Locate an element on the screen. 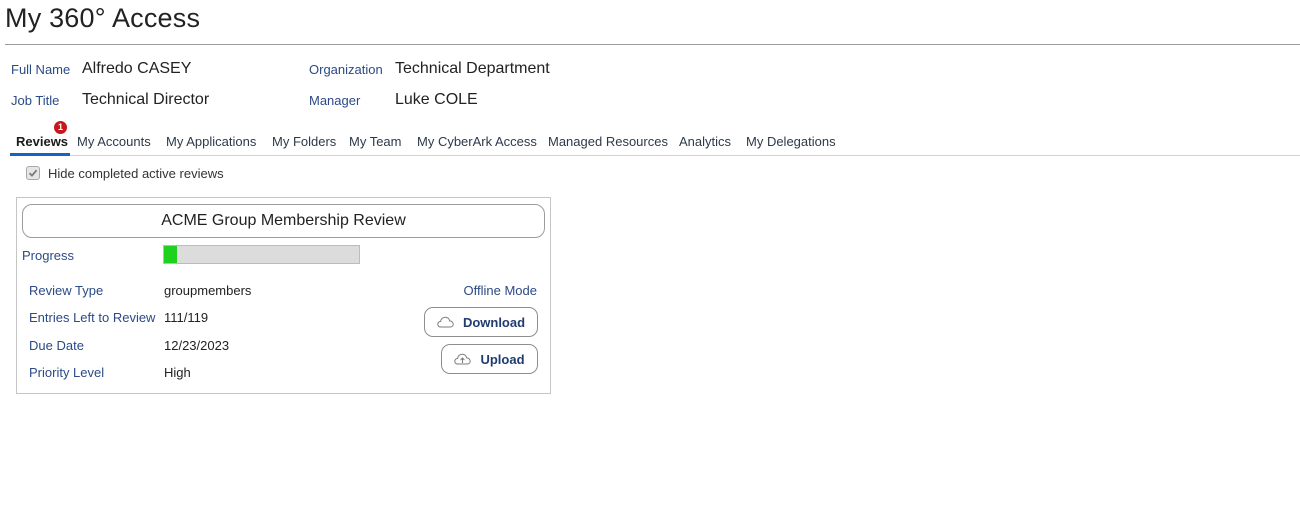 This screenshot has height=524, width=1300. checkmark-icon is located at coordinates (33, 173).